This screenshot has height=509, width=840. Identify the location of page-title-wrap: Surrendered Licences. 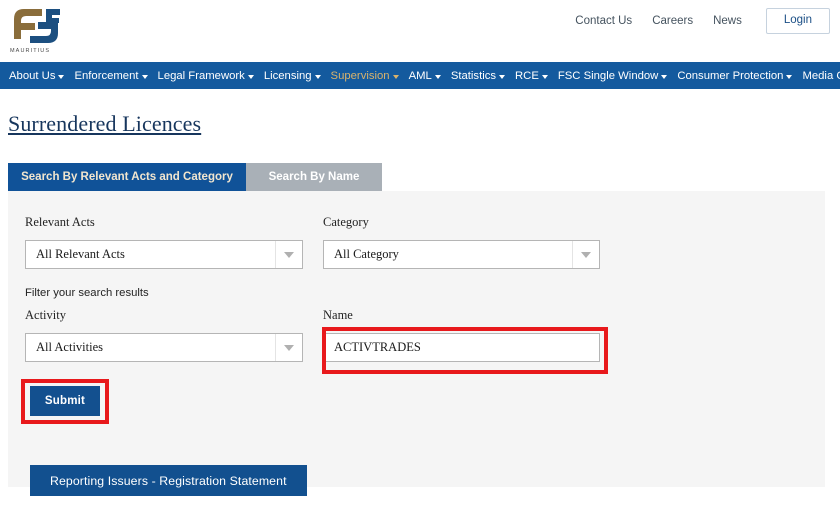
(420, 113).